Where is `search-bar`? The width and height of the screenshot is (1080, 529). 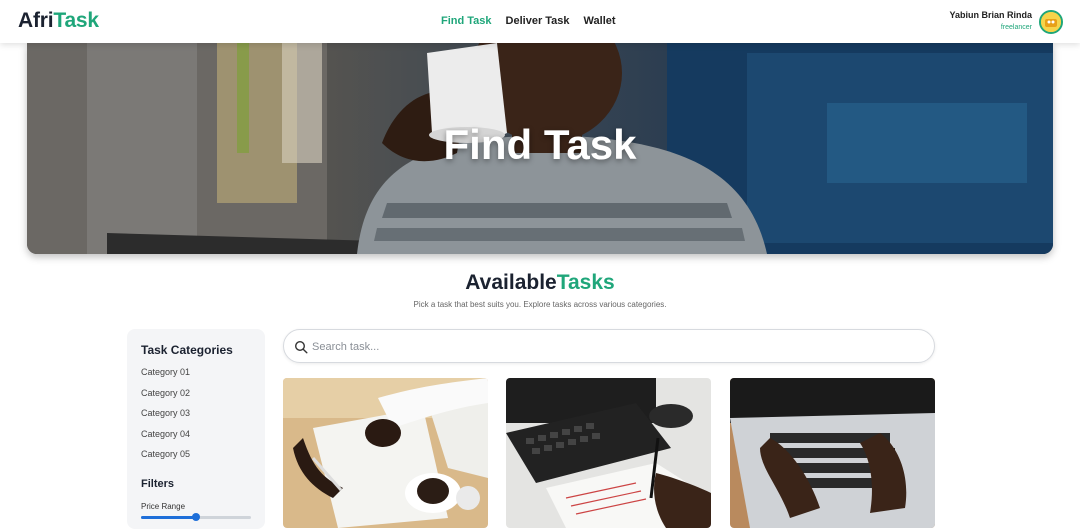 search-bar is located at coordinates (609, 346).